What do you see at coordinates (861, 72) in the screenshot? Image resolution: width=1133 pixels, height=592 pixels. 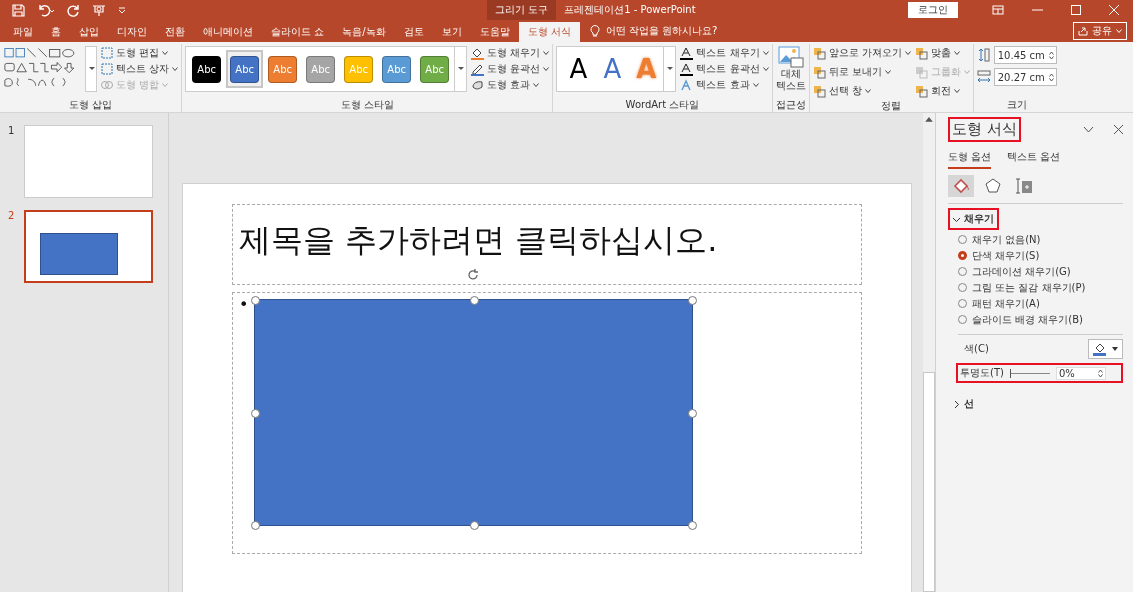 I see `ribbon-button: 뒤로 보내기` at bounding box center [861, 72].